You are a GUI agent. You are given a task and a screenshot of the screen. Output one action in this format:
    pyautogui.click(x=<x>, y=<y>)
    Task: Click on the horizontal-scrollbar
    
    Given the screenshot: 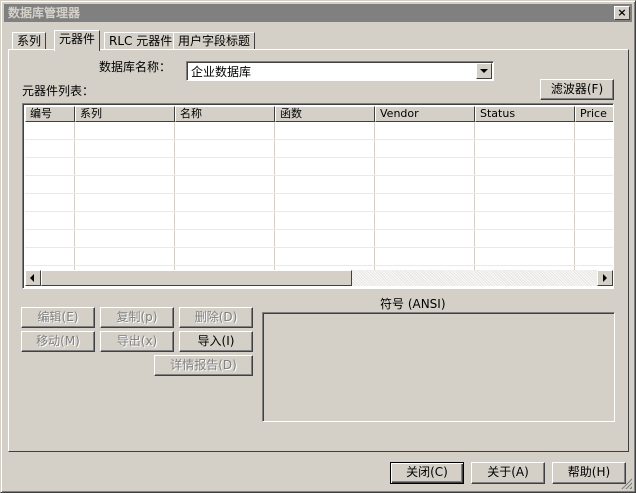 What is the action you would take?
    pyautogui.click(x=319, y=278)
    